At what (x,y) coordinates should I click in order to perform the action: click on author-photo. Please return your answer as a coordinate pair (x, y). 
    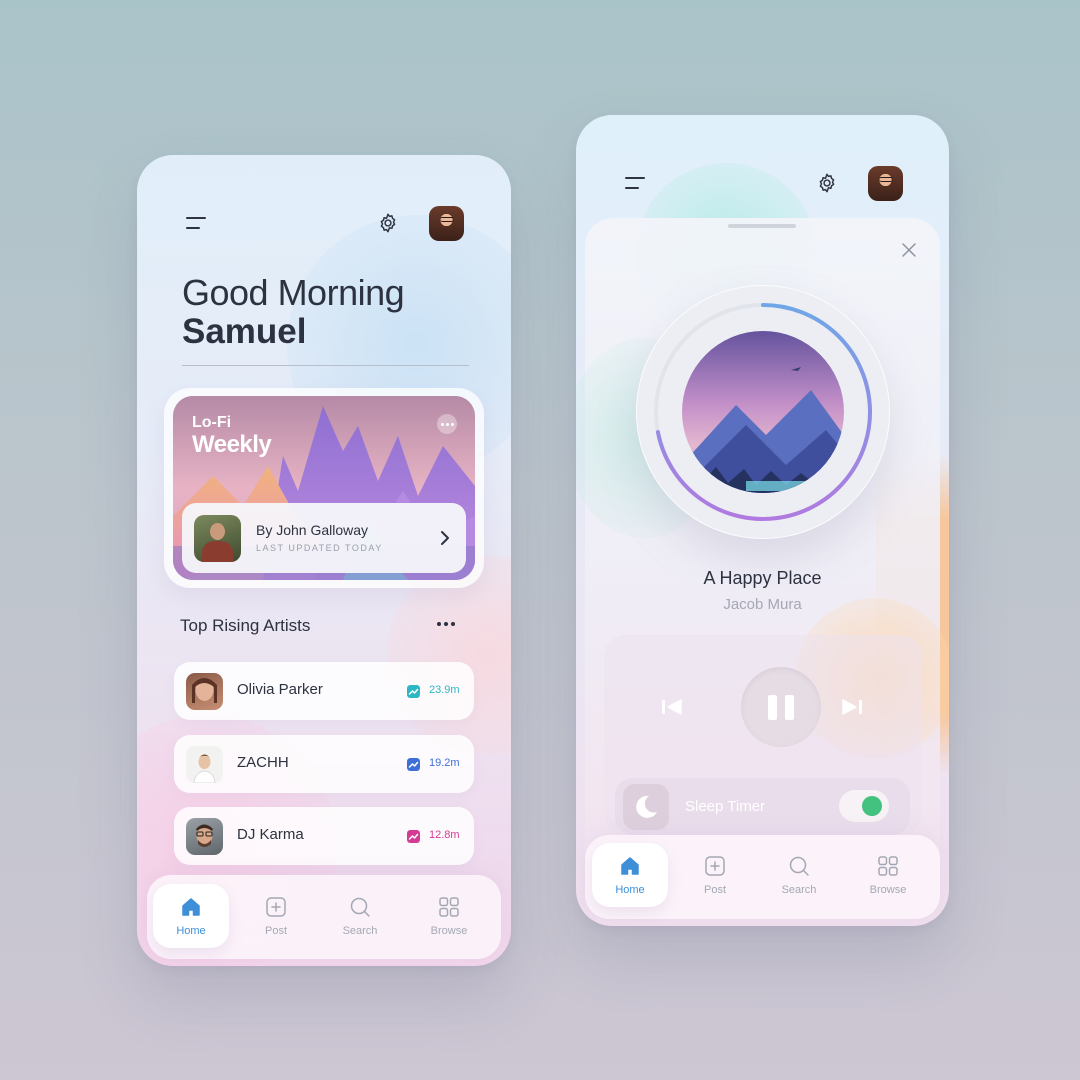
    Looking at the image, I should click on (217, 538).